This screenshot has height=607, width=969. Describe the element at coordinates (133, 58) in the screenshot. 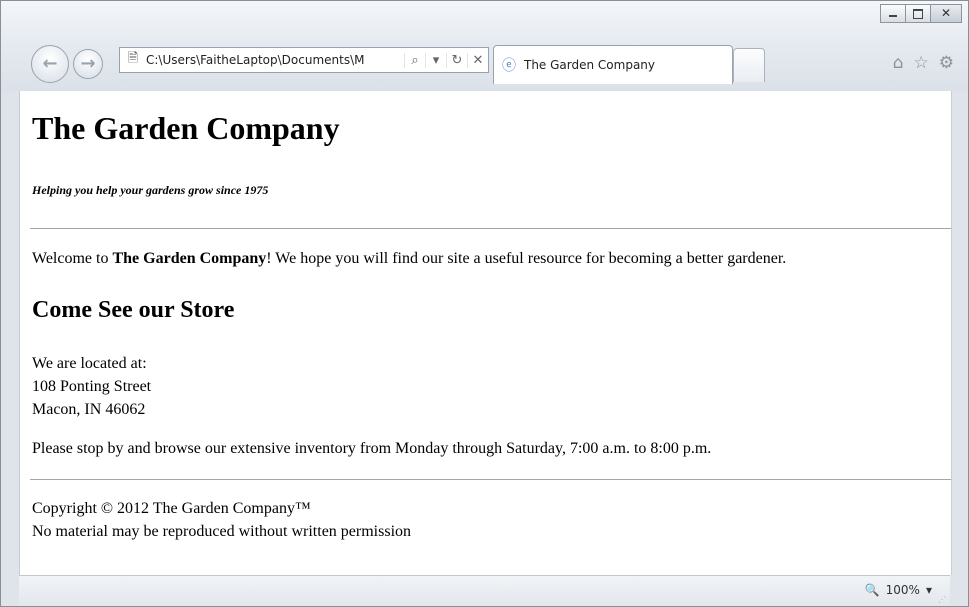

I see `page-icon: 🗎` at that location.